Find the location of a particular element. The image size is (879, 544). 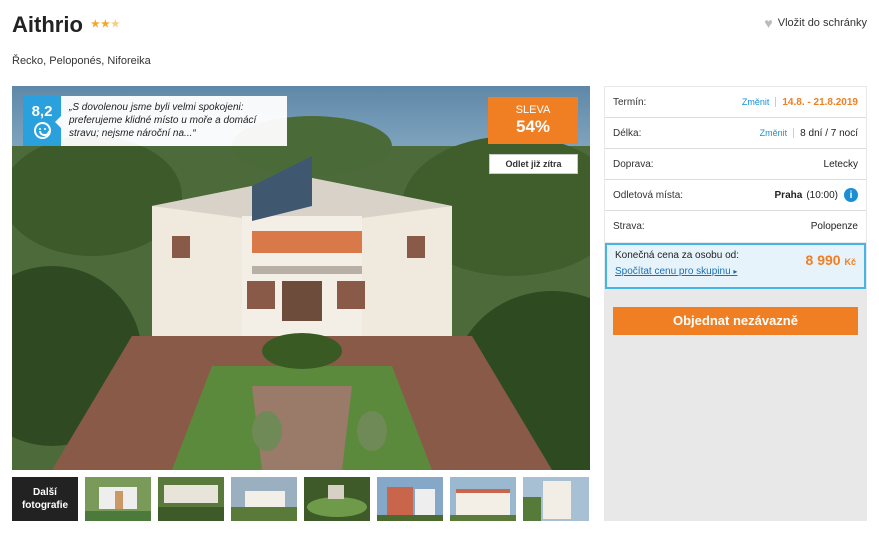

price-value: 8 990 Kč is located at coordinates (831, 260).